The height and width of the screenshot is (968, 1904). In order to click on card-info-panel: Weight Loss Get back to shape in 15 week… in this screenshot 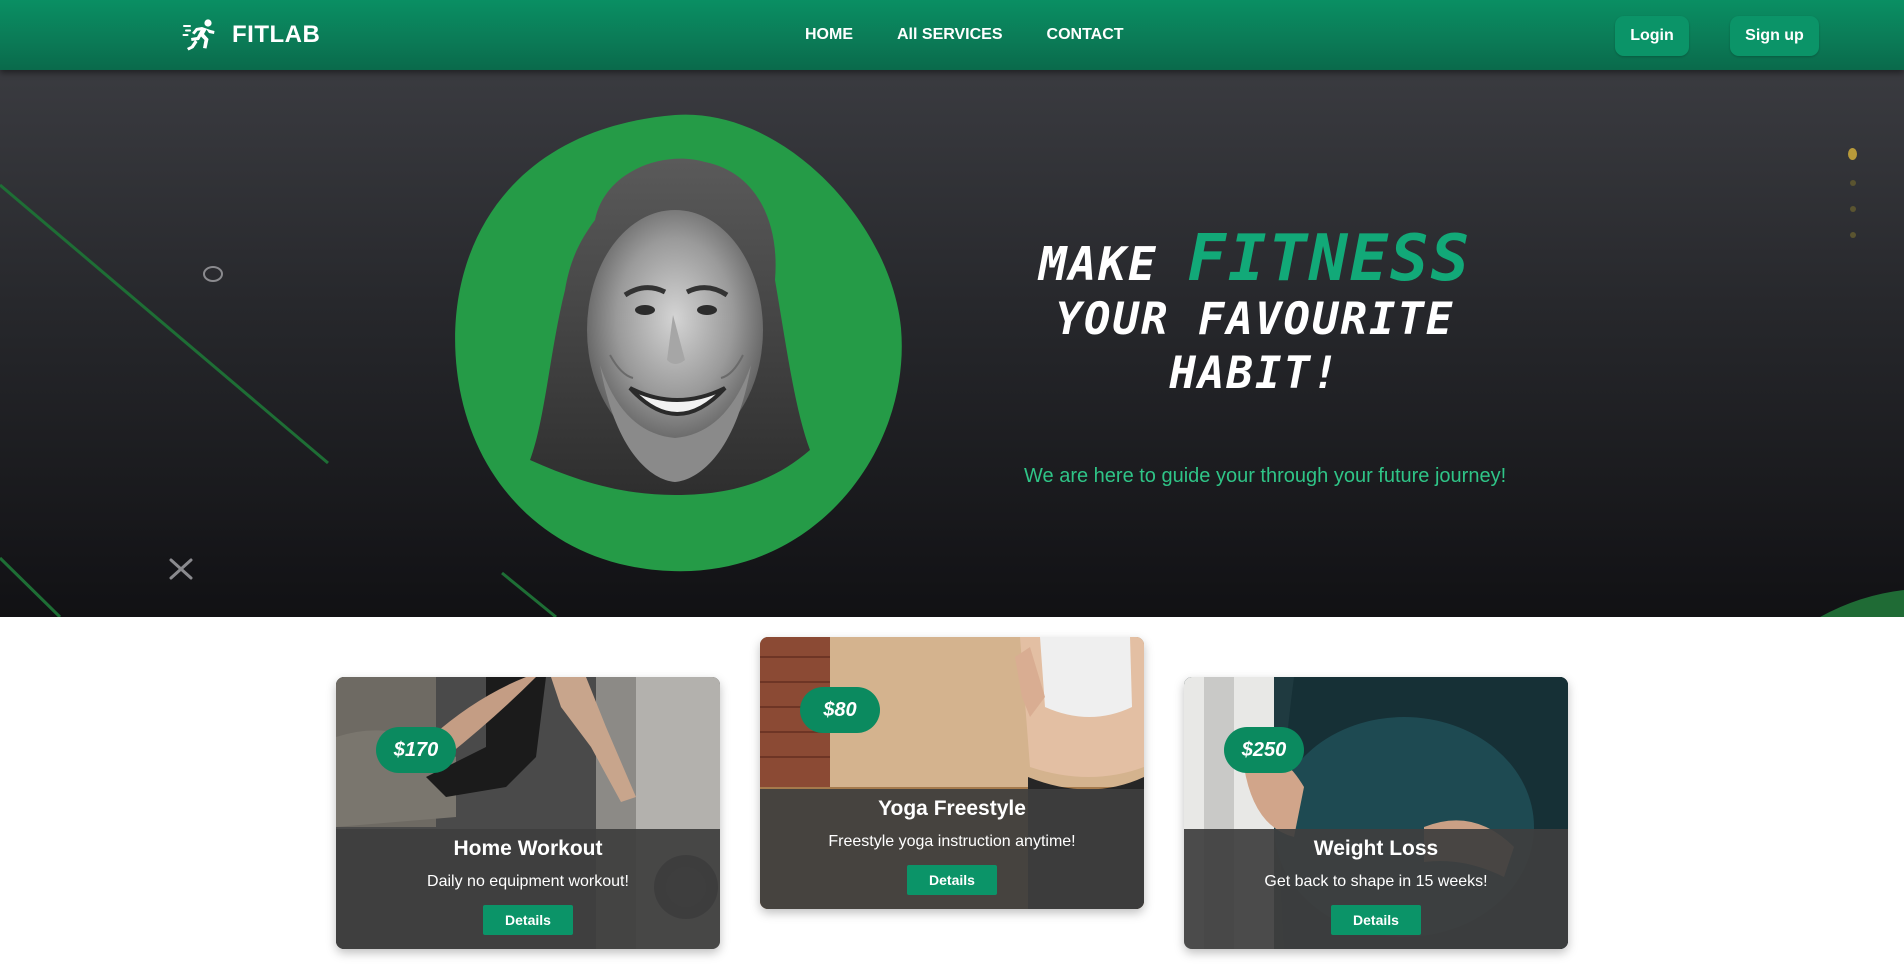, I will do `click(1376, 889)`.